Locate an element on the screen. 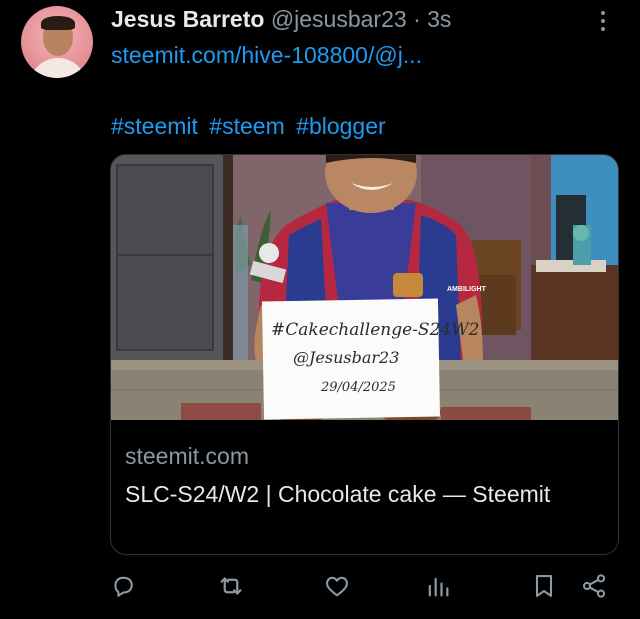 The height and width of the screenshot is (619, 640). sign-line-2: @Jesusbar23 is located at coordinates (346, 357).